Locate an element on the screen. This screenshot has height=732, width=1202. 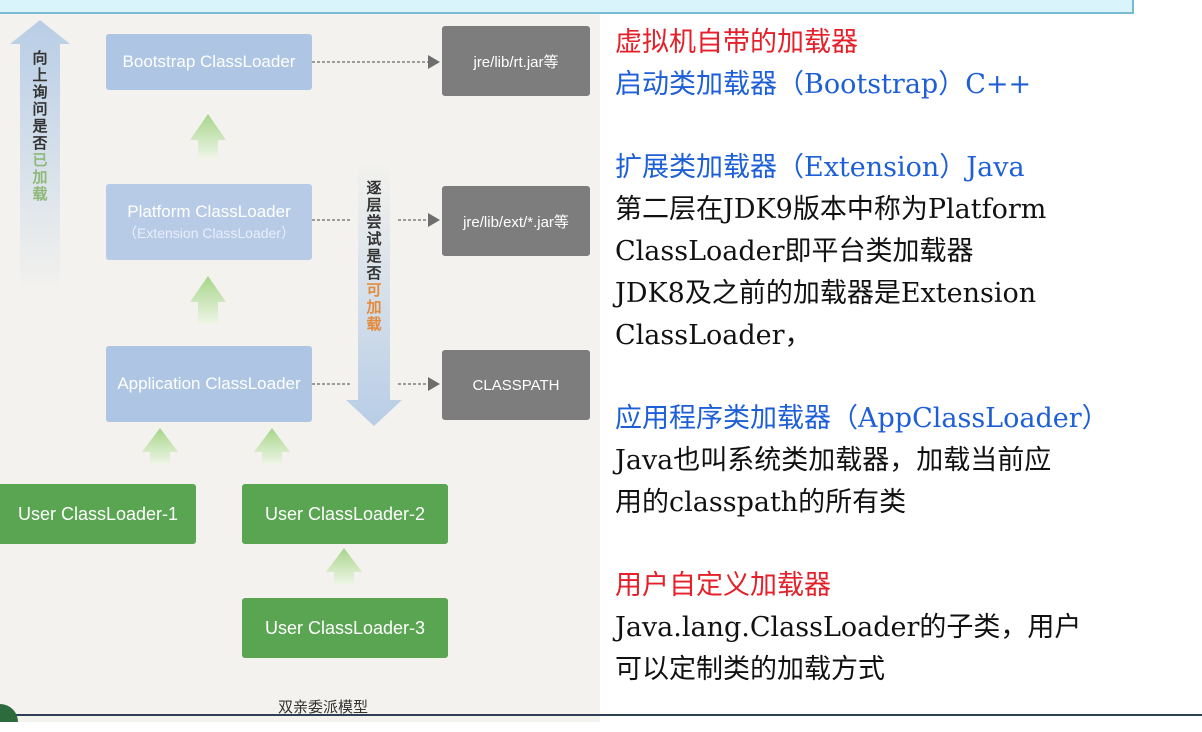
up-query-label: 向 上 询 问 是 否 已 加 载 is located at coordinates (40, 126).